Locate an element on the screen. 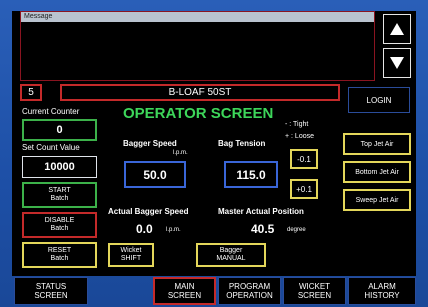 Image resolution: width=428 pixels, height=307 pixels. loose-hint: + : Loose is located at coordinates (299, 136).